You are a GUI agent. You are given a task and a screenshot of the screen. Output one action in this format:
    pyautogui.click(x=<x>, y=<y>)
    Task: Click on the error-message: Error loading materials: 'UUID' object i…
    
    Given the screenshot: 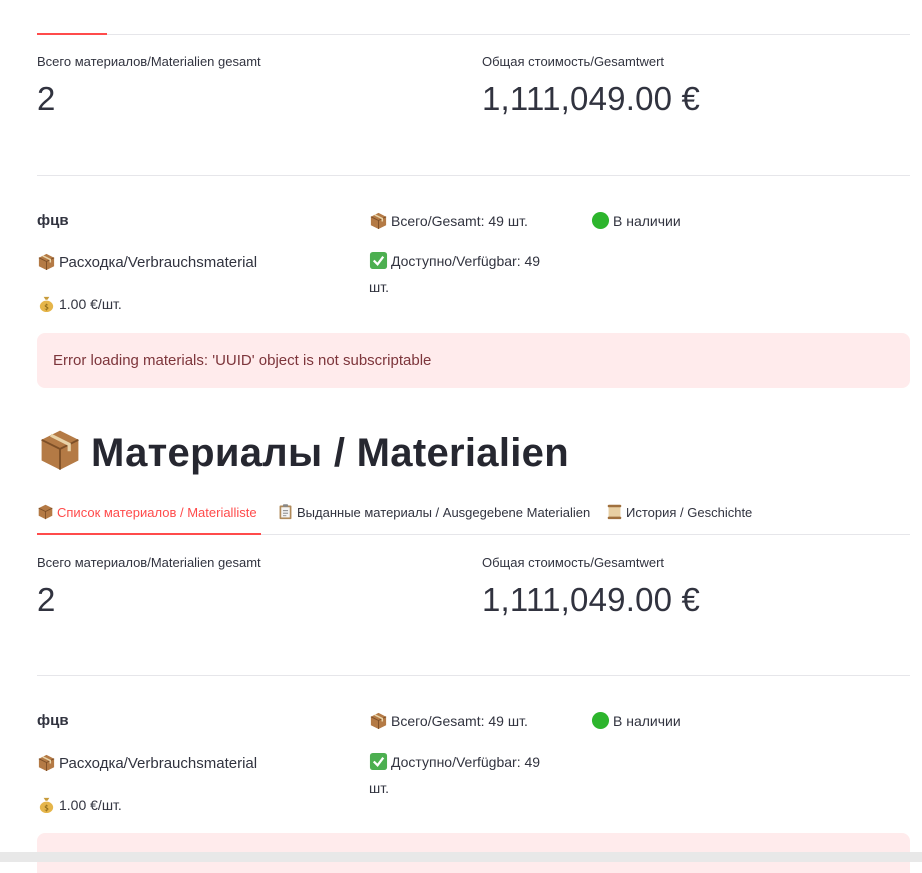 What is the action you would take?
    pyautogui.click(x=242, y=360)
    